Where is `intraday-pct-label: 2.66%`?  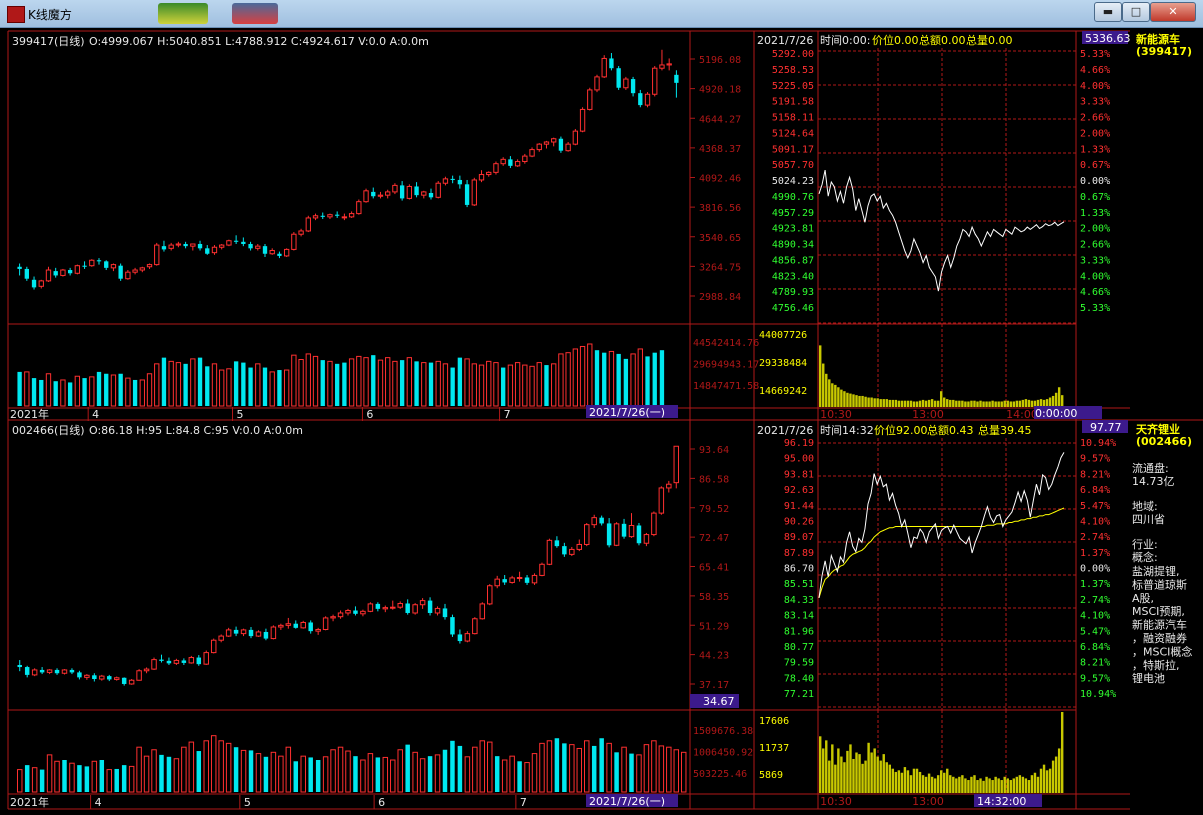
intraday-pct-label: 2.66% is located at coordinates (1095, 118).